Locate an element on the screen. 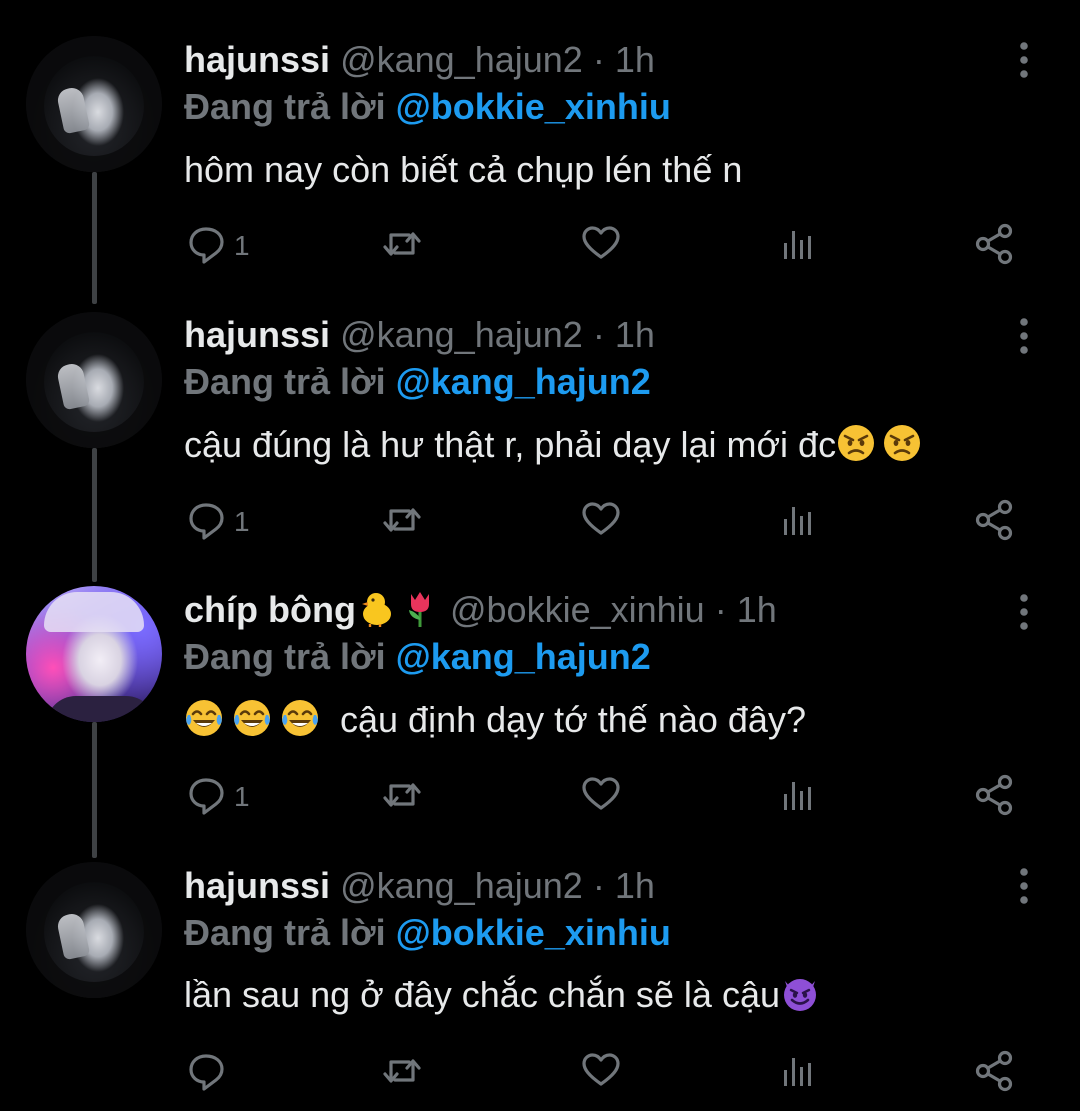 This screenshot has width=1080, height=1111. action-bar is located at coordinates (614, 1073).